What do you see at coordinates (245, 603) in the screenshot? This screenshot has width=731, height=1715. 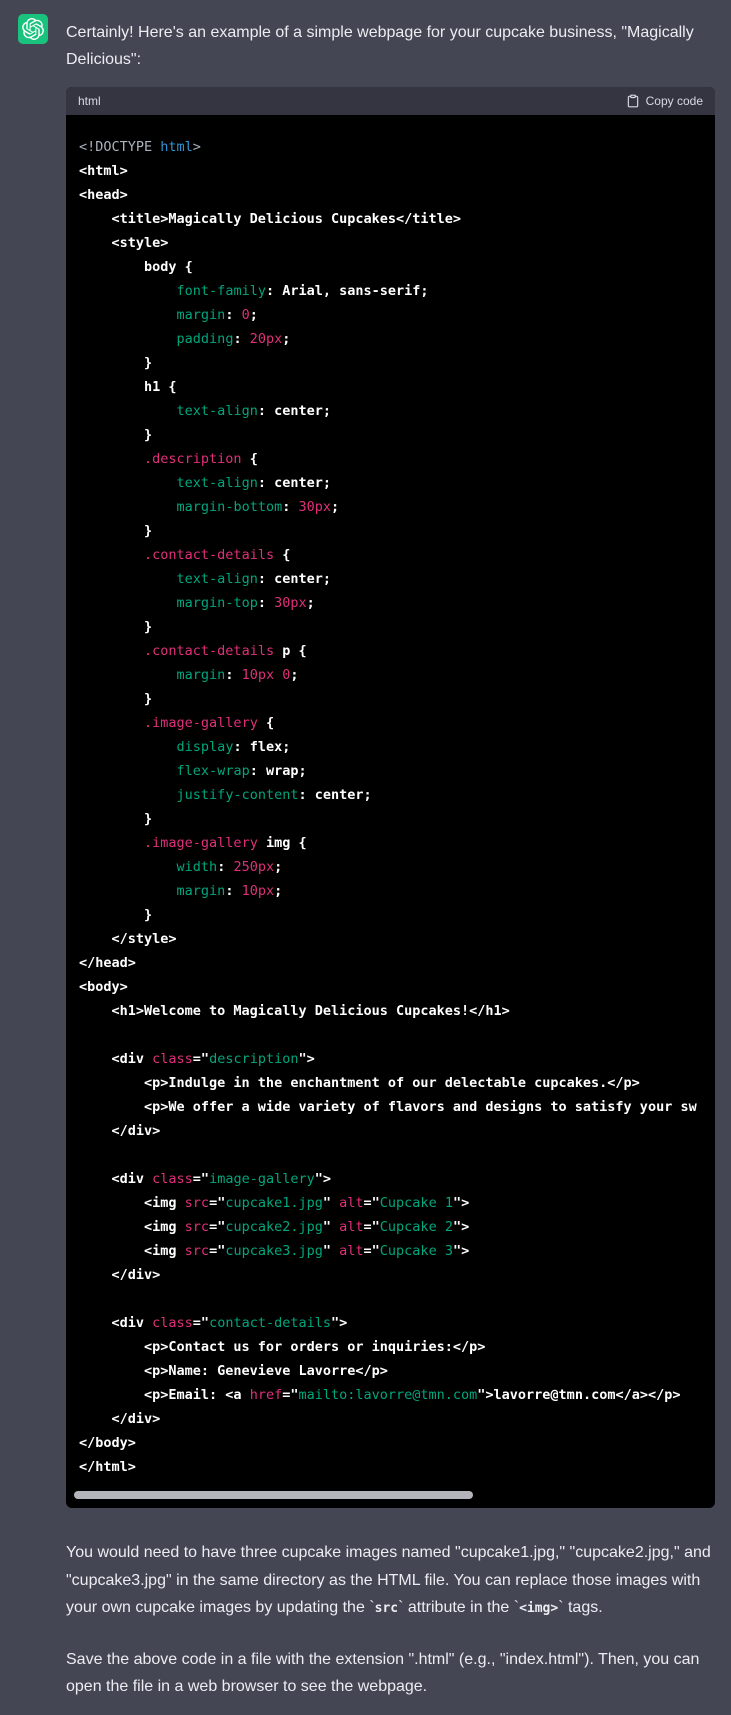 I see `code-line: margin-top: 30px;` at bounding box center [245, 603].